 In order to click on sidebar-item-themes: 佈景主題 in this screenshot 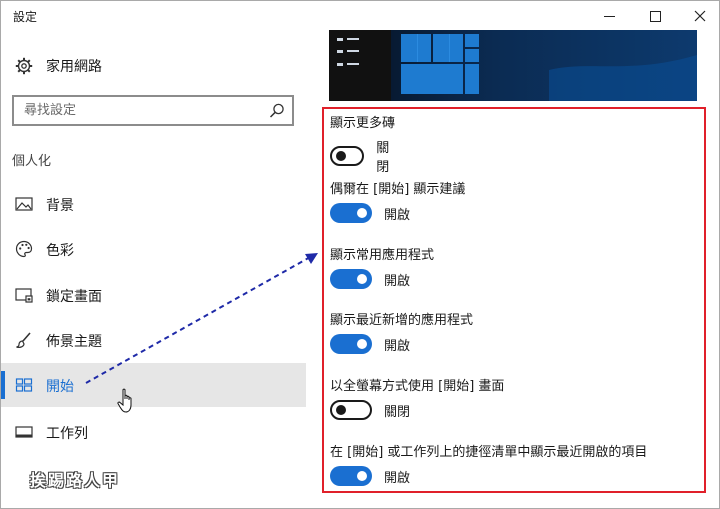, I will do `click(153, 340)`.